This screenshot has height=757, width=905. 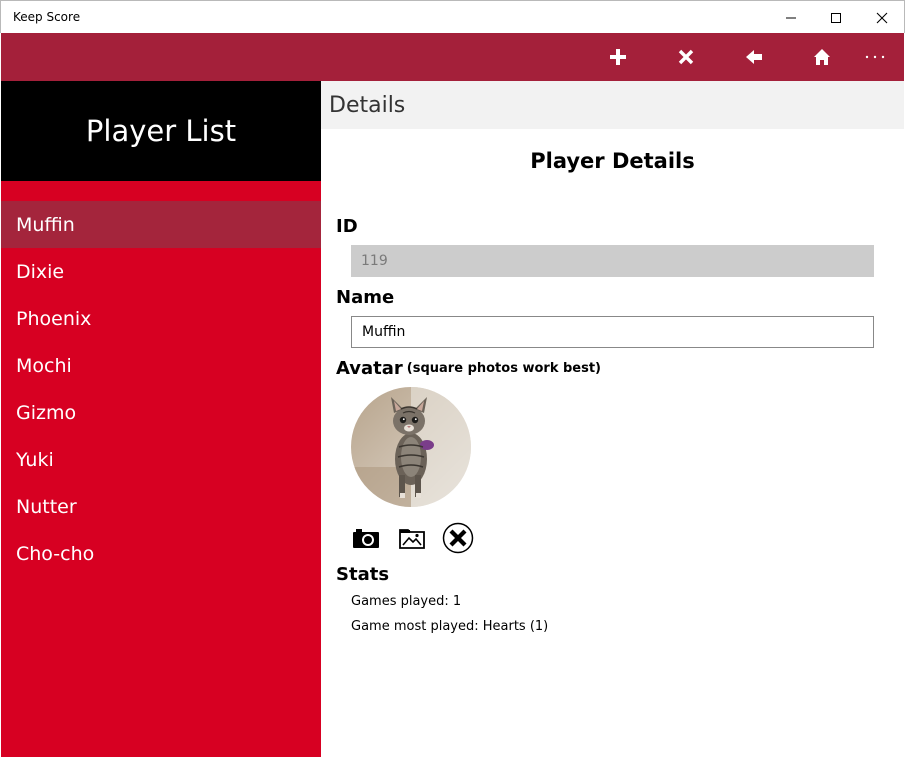 I want to click on list-item: Phoenix, so click(x=161, y=318).